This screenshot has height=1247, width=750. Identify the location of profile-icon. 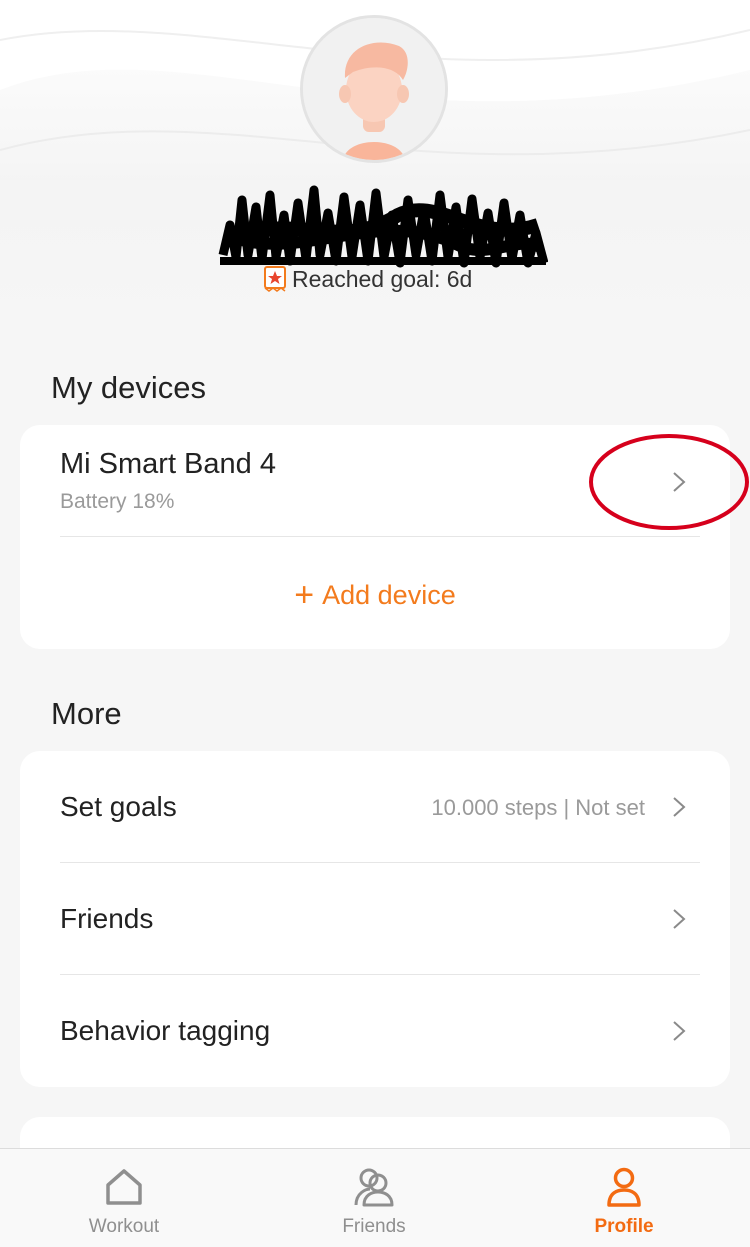
(624, 1187).